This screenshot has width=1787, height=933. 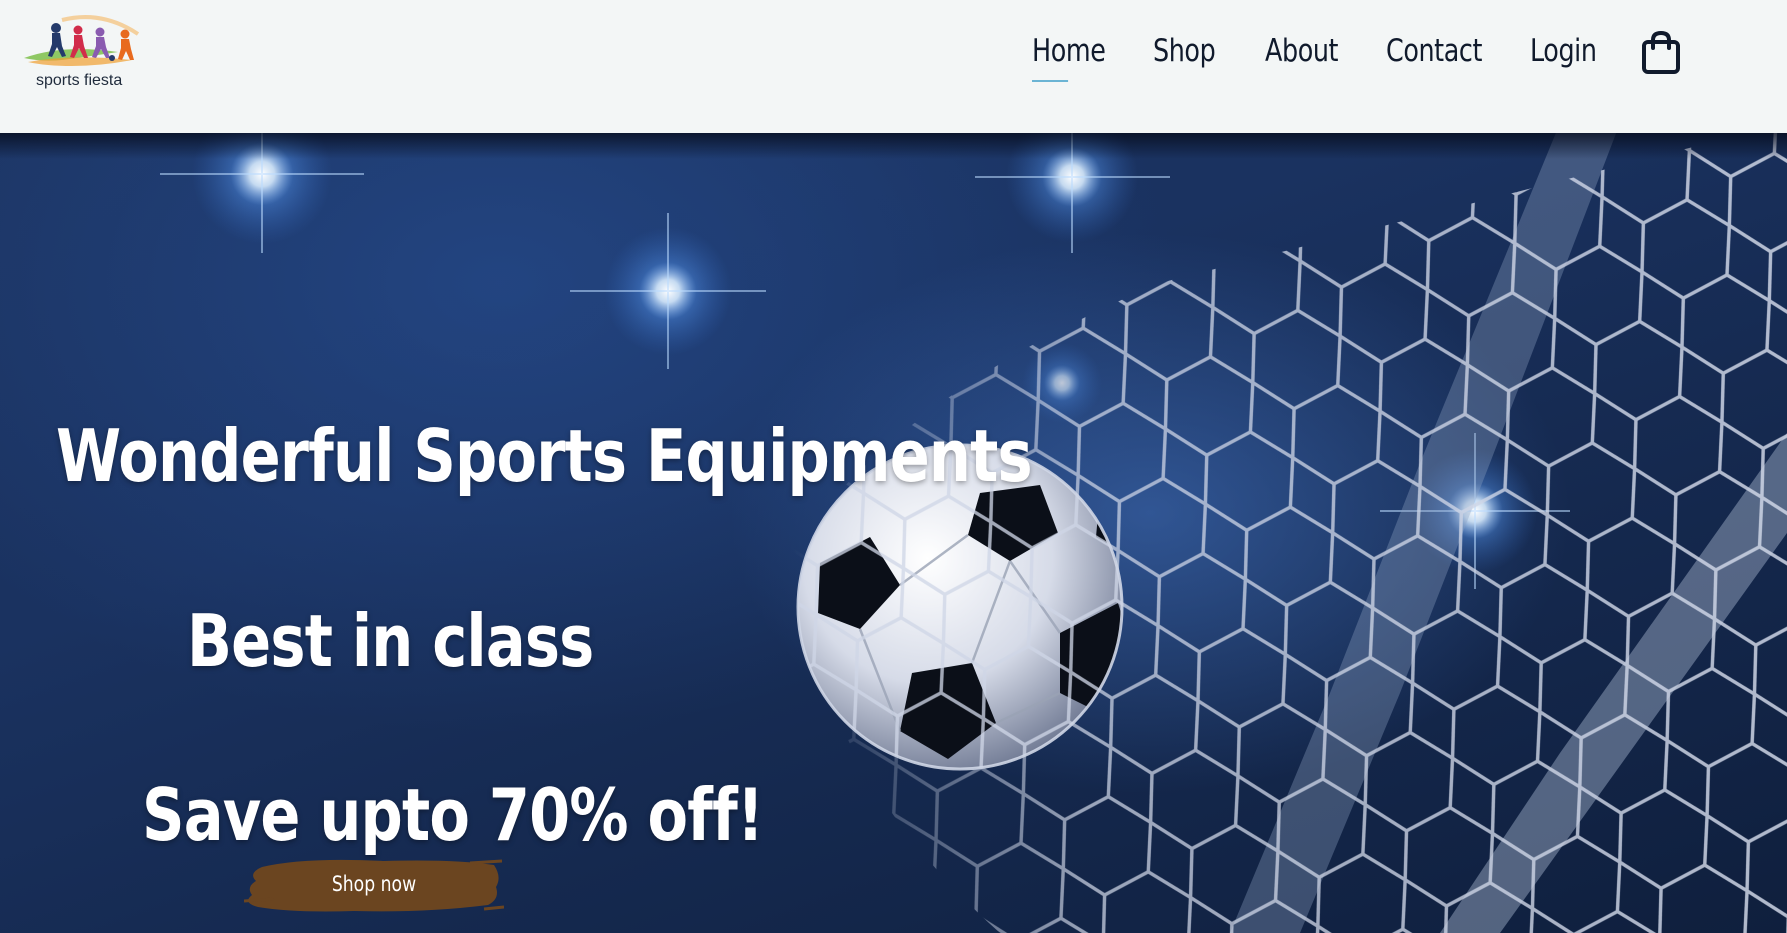 I want to click on nav-login-link: Login, so click(x=1563, y=51).